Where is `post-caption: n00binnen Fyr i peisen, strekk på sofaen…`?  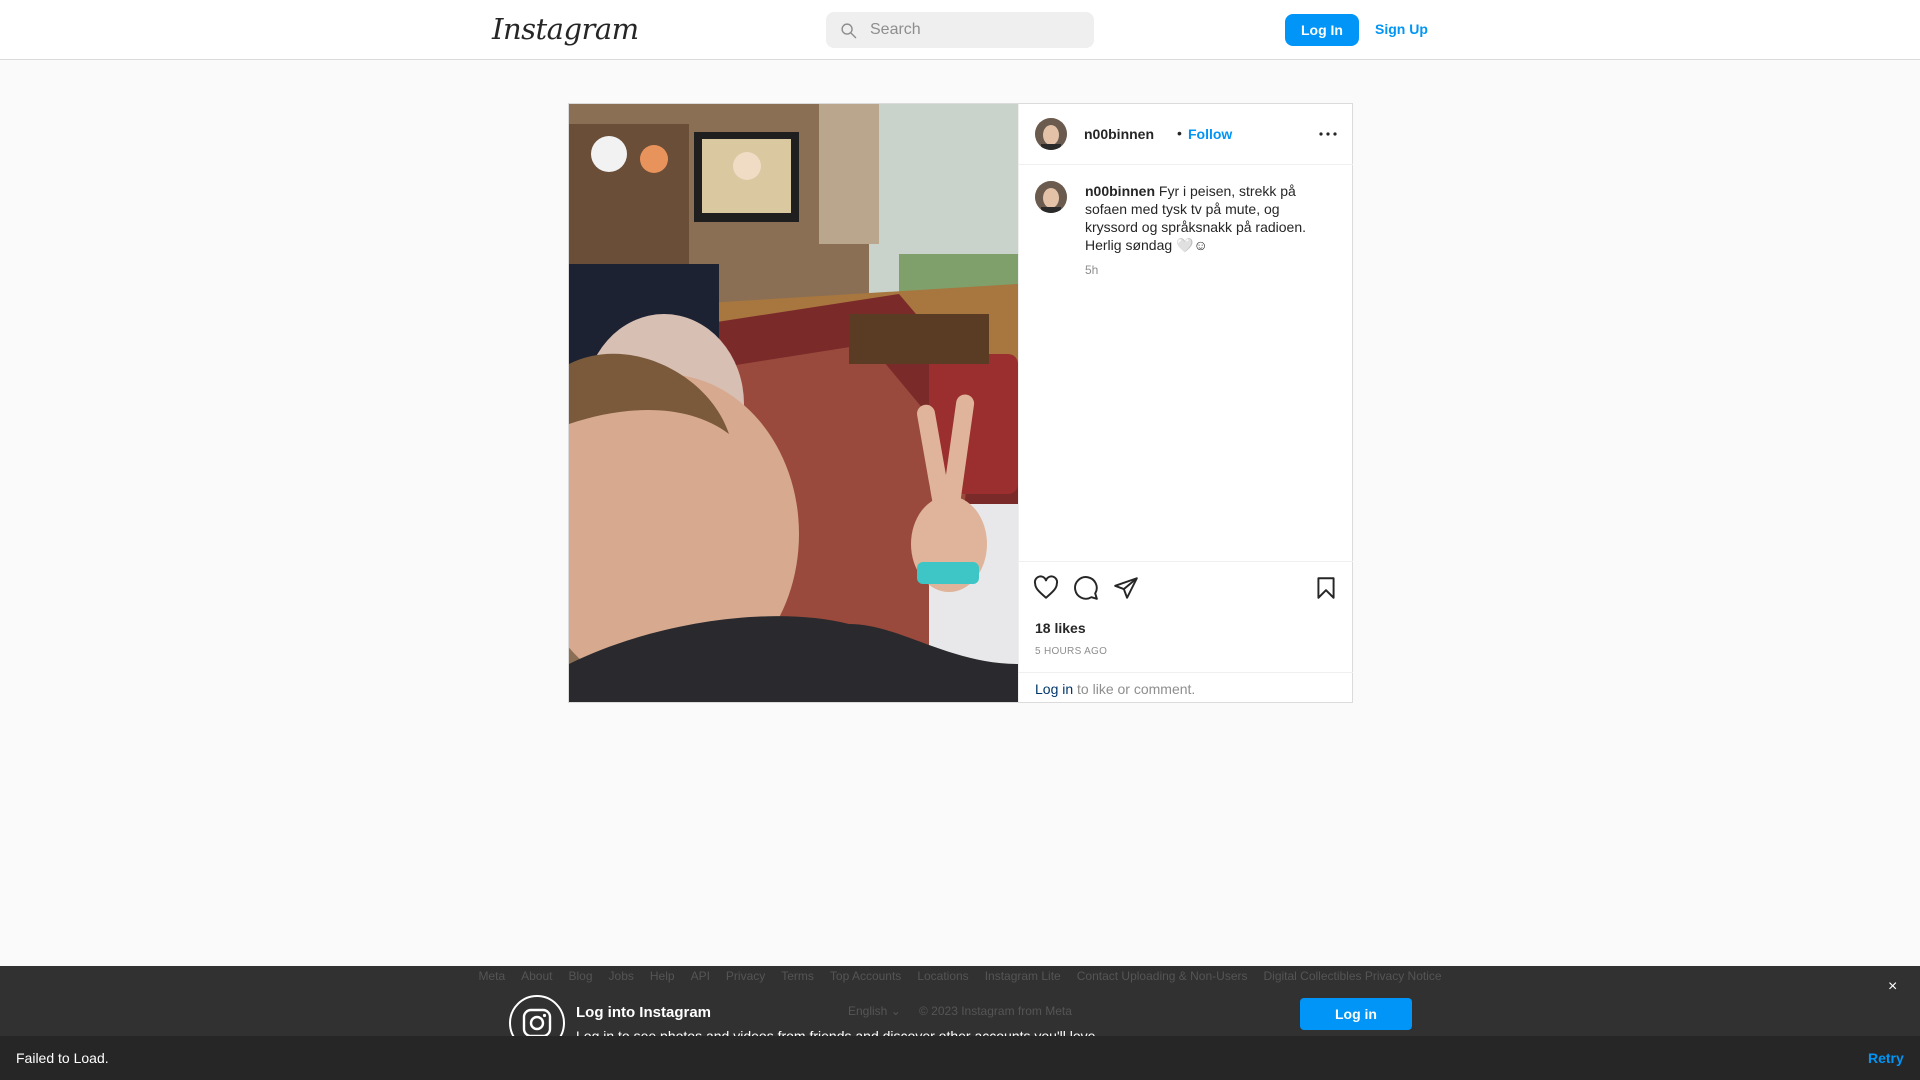 post-caption: n00binnen Fyr i peisen, strekk på sofaen… is located at coordinates (1210, 218).